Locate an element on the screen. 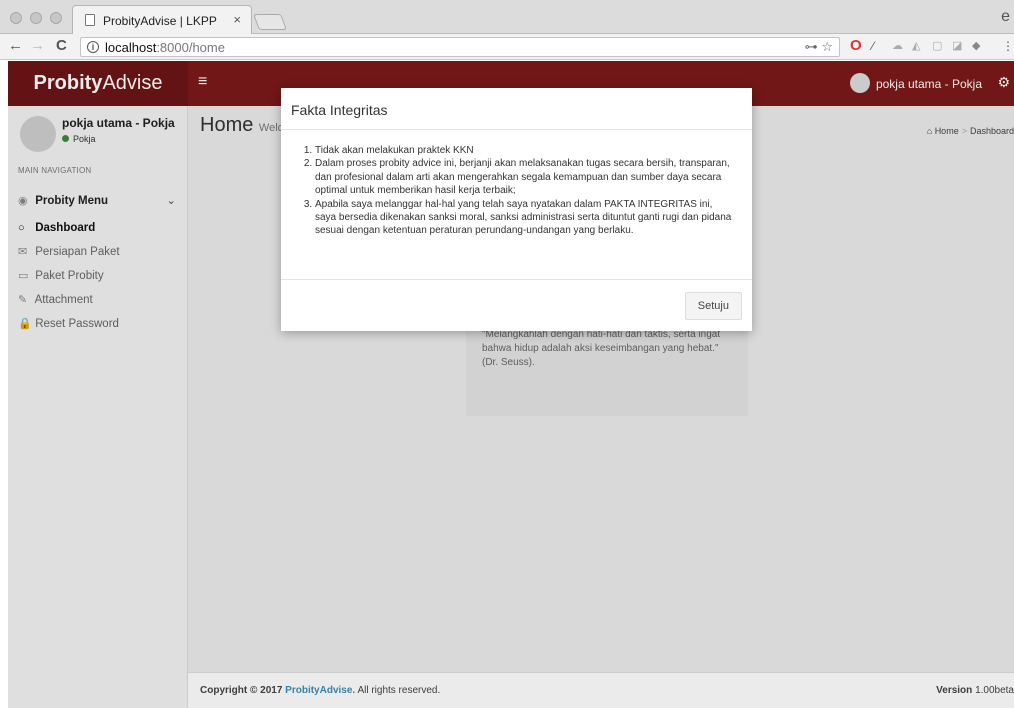 The image size is (1014, 708). extension-icon: ◭ is located at coordinates (916, 46).